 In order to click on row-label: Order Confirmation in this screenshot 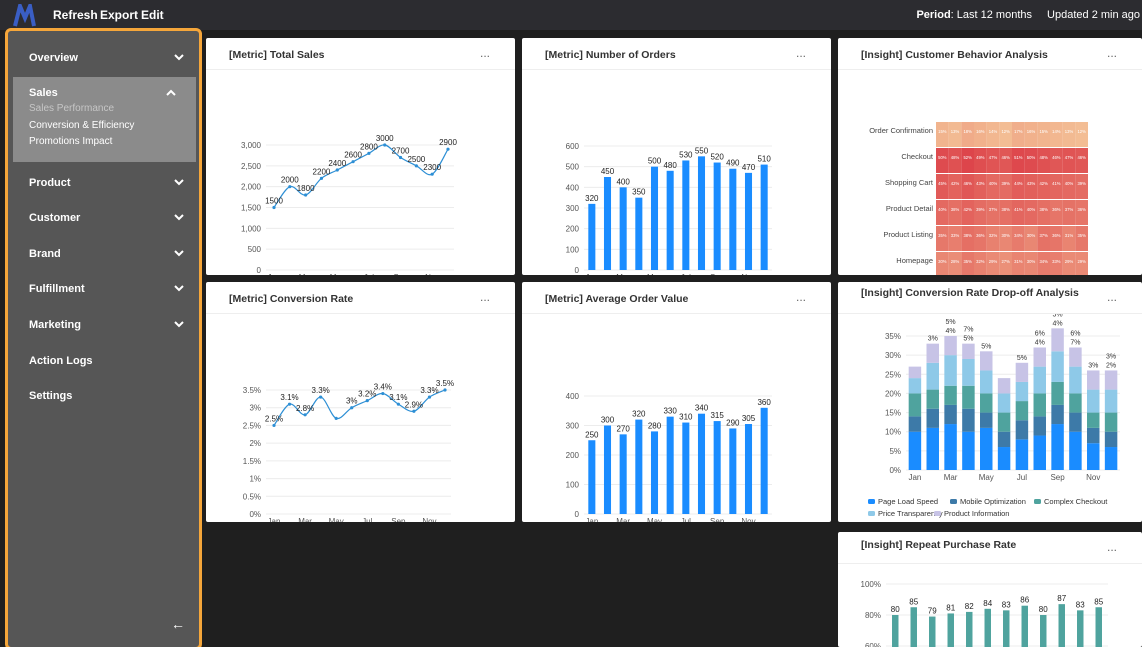, I will do `click(901, 130)`.